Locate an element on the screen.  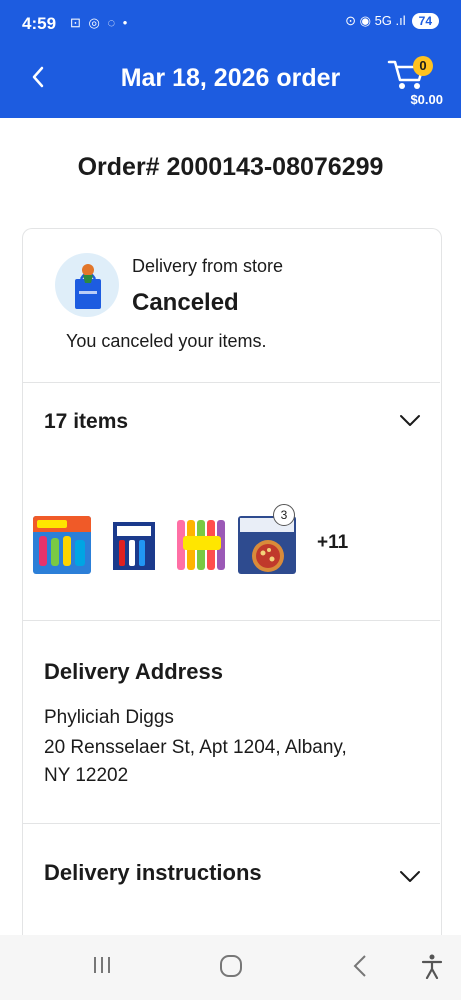
delivery-instructions-expander: Delivery instructions is located at coordinates (231, 875).